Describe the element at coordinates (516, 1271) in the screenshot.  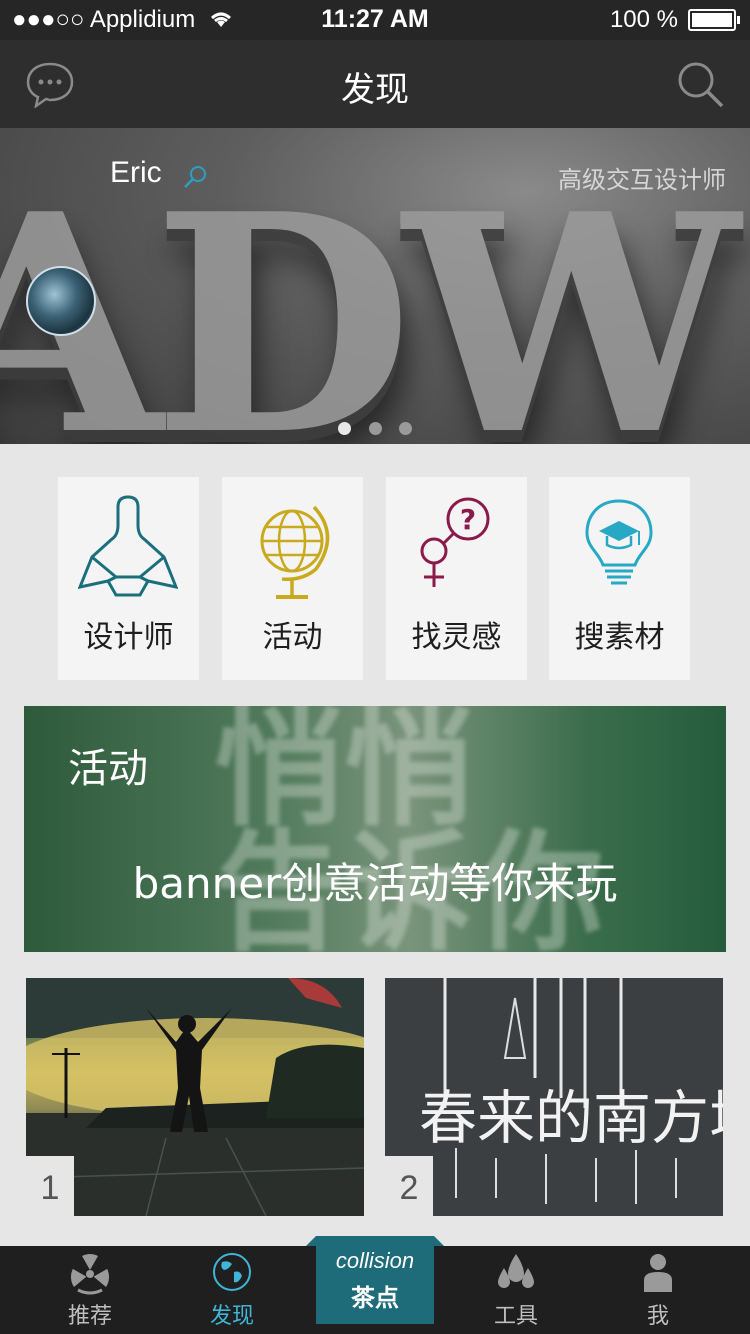
I see `drops-icon` at that location.